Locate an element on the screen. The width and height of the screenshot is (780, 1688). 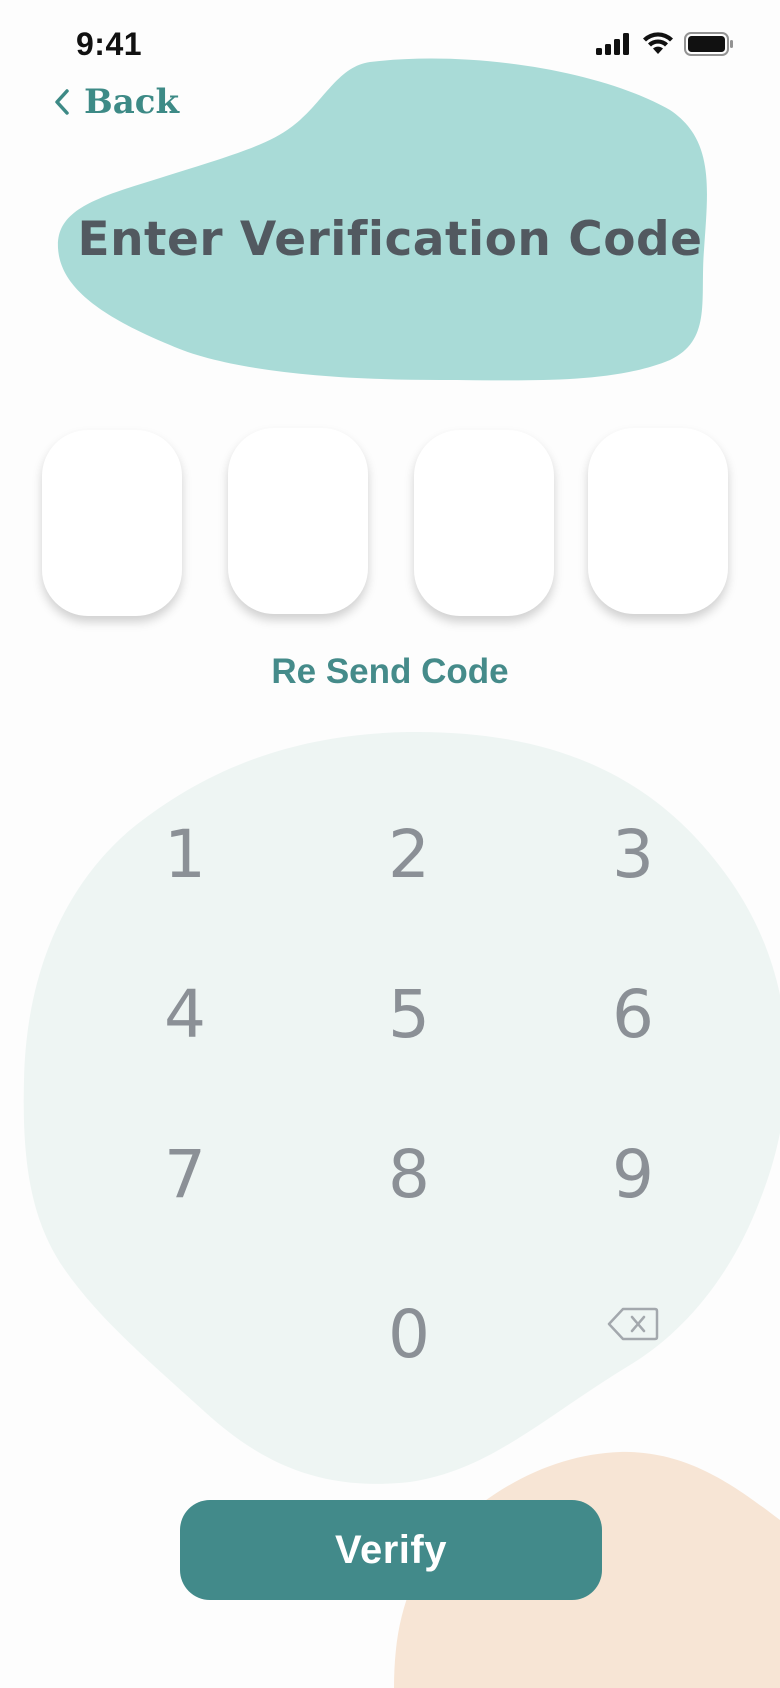
keypad-key-label: 7 is located at coordinates (185, 1174).